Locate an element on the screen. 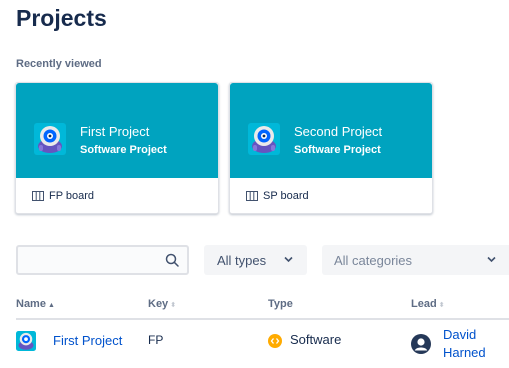 The width and height of the screenshot is (509, 368). board-link-label: FP board is located at coordinates (72, 196).